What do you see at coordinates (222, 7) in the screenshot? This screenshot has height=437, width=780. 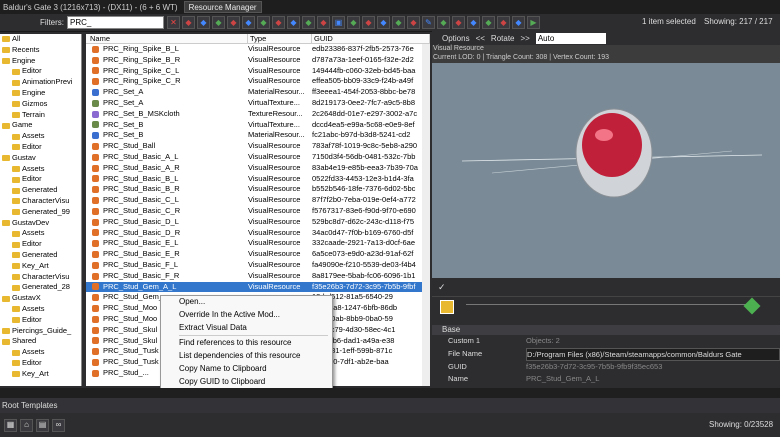 I see `tab-resource-manager: Resource Manager` at bounding box center [222, 7].